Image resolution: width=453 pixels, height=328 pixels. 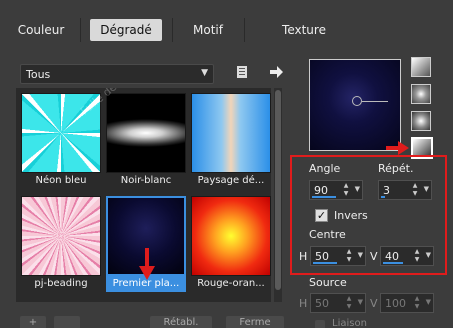 I want to click on centre-h-slider-fill, so click(x=325, y=263).